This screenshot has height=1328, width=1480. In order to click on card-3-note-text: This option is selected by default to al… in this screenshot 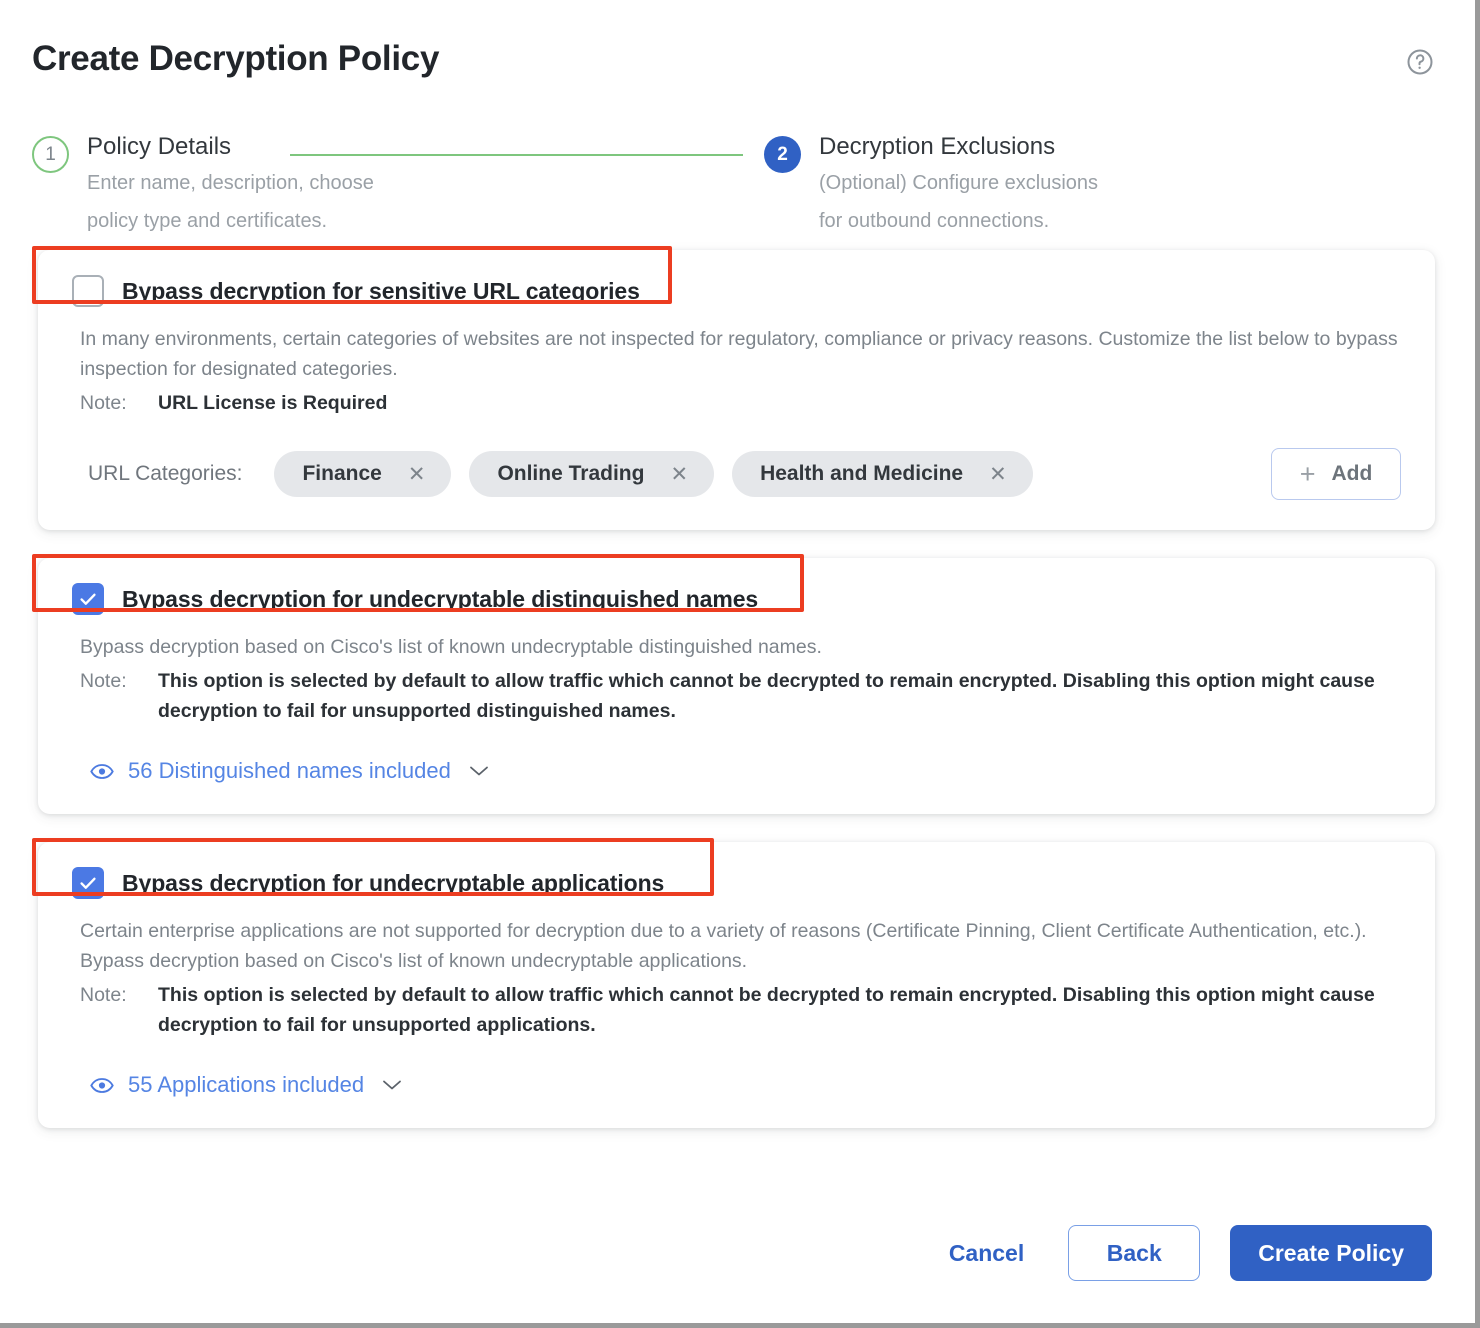, I will do `click(766, 1010)`.